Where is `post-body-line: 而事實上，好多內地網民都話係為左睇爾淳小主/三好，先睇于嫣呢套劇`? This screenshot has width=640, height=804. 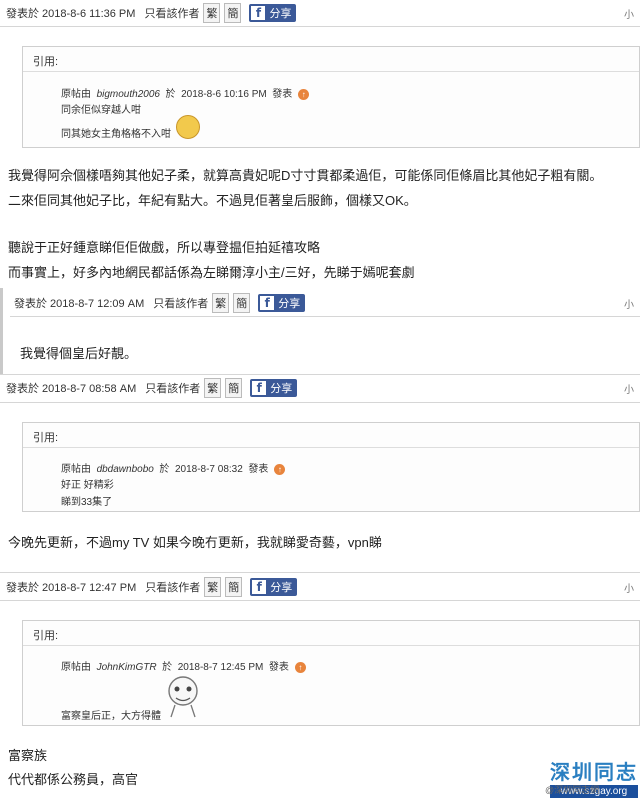
post-body-line: 而事實上，好多內地網民都話係為左睇爾淳小主/三好，先睇于嫣呢套劇 is located at coordinates (211, 272).